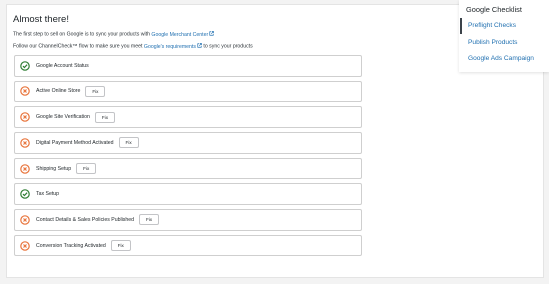 The width and height of the screenshot is (549, 284). Describe the element at coordinates (494, 9) in the screenshot. I see `checklist-title: Google Checklist` at that location.